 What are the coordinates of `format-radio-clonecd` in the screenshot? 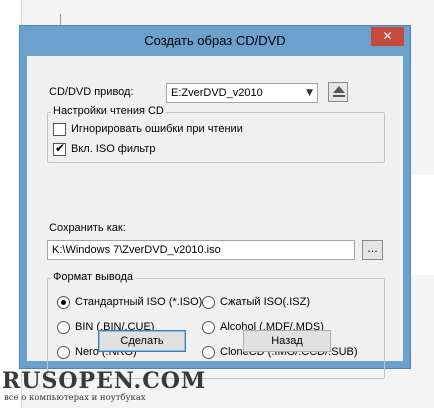 It's located at (208, 352).